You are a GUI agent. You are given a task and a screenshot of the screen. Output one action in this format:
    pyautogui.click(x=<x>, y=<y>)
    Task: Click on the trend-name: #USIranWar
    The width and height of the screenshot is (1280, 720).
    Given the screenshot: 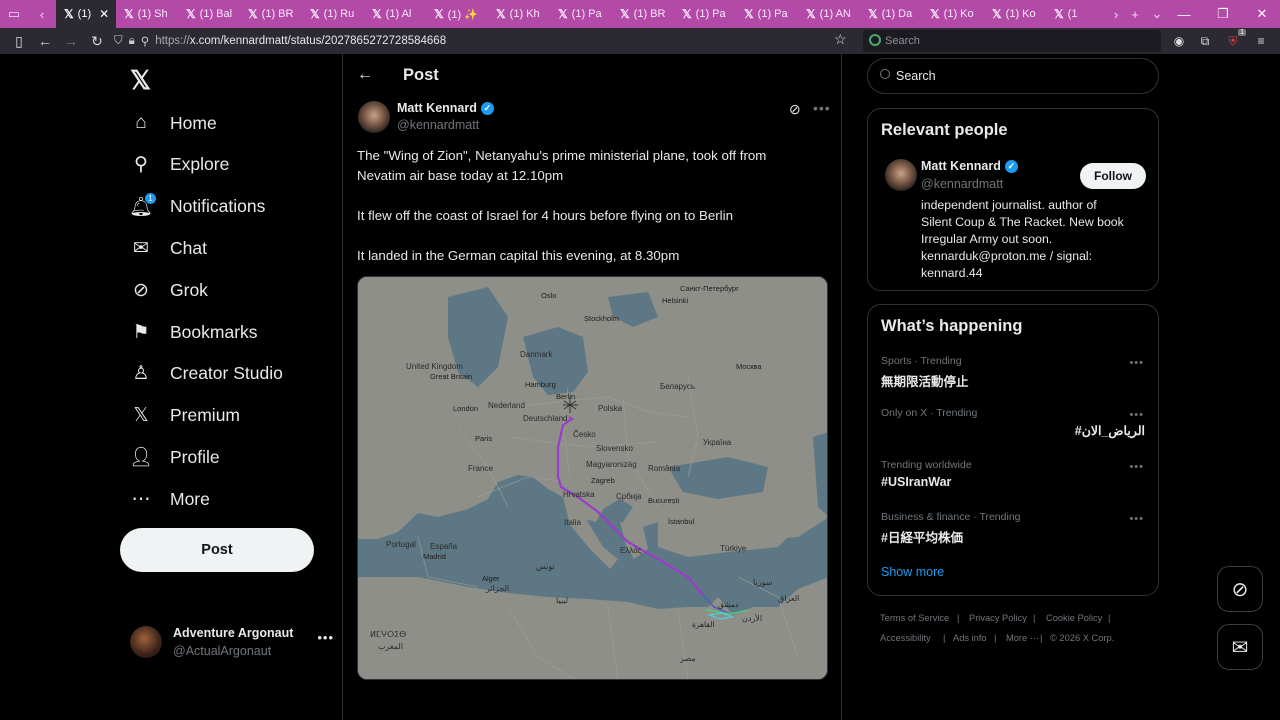 What is the action you would take?
    pyautogui.click(x=916, y=482)
    